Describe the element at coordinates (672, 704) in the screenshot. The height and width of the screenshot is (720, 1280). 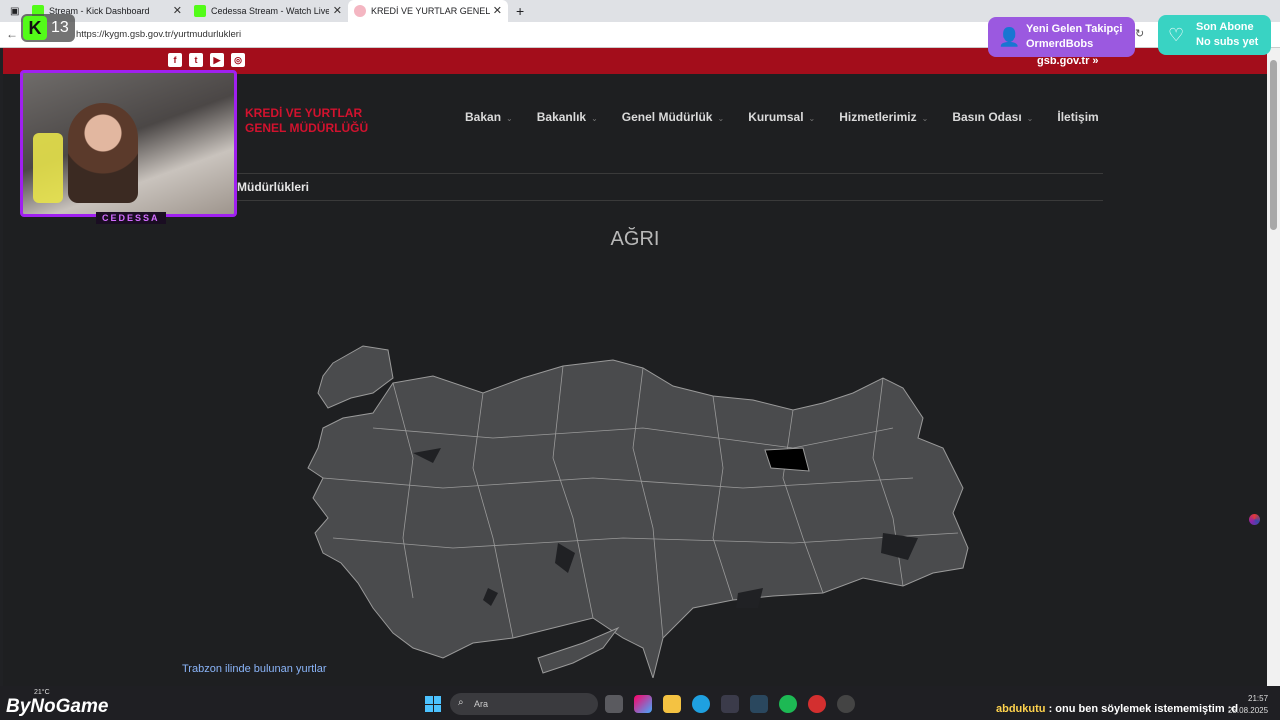
I see `file-explorer-icon` at that location.